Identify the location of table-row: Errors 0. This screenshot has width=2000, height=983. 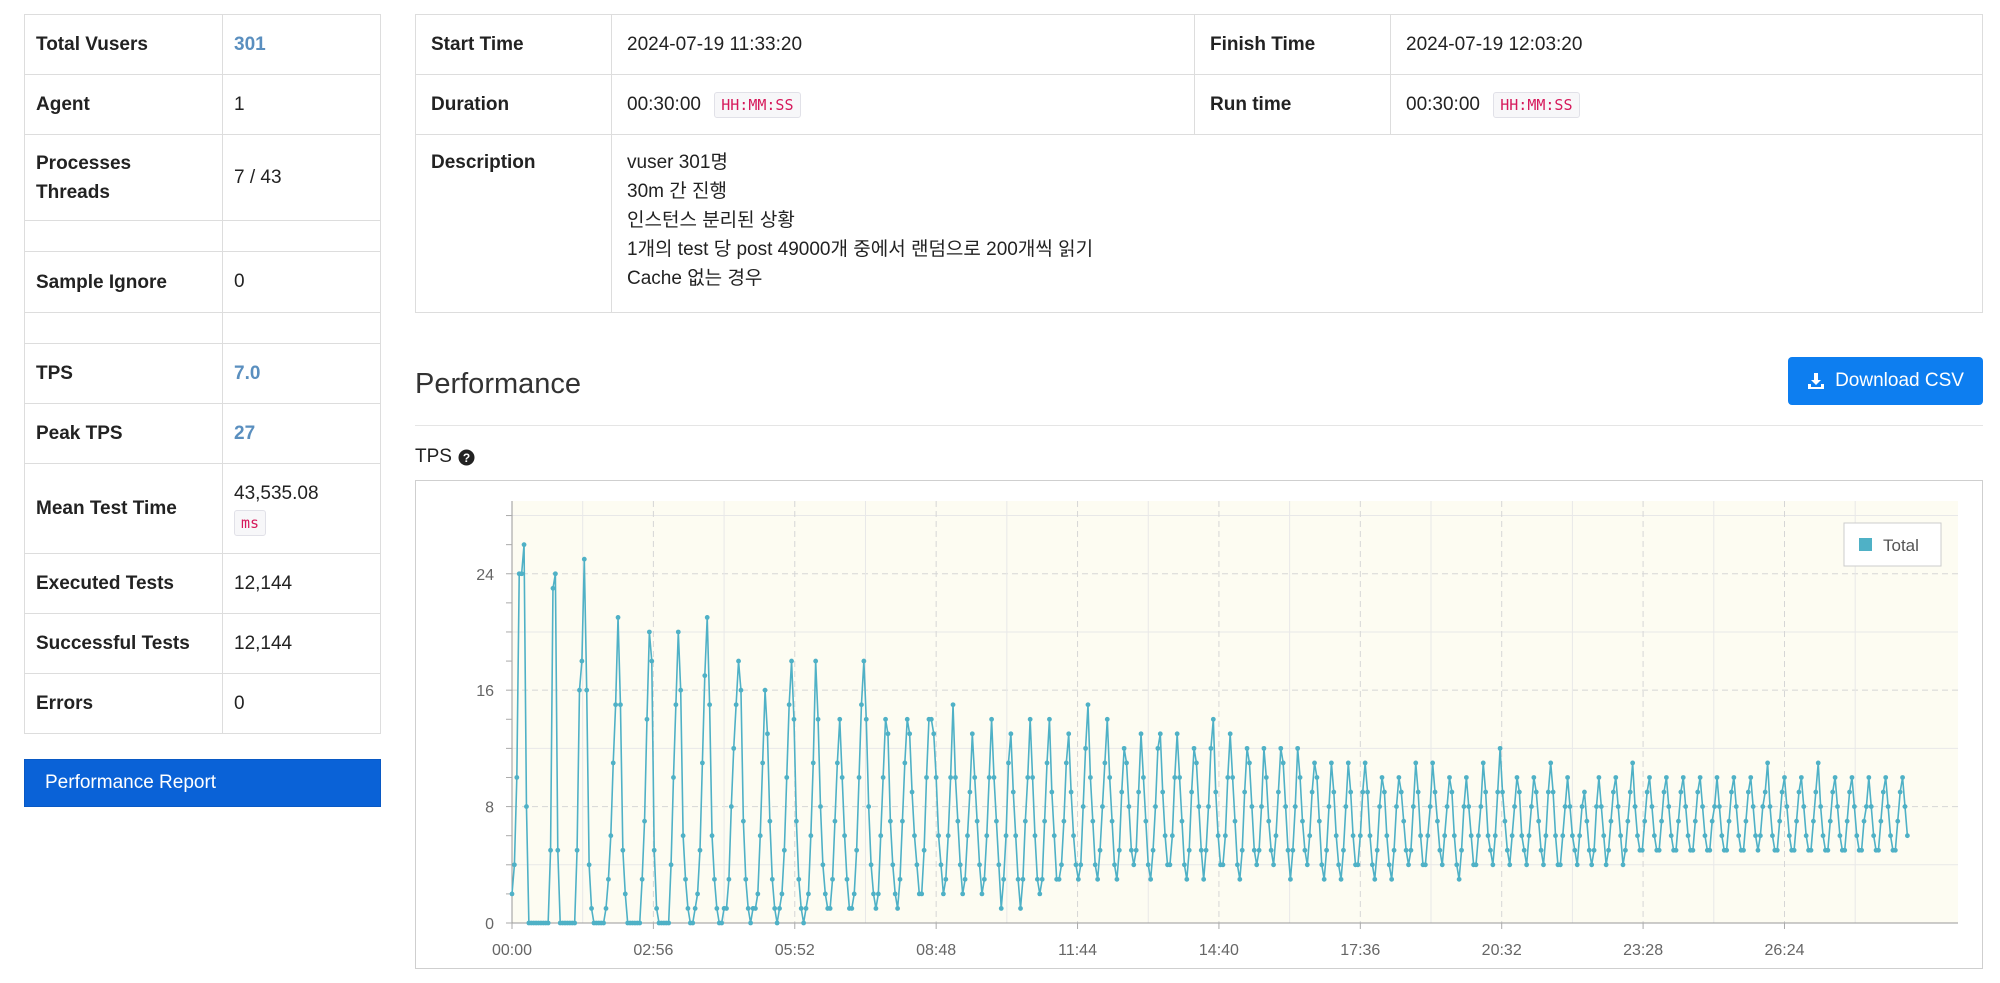
(202, 703).